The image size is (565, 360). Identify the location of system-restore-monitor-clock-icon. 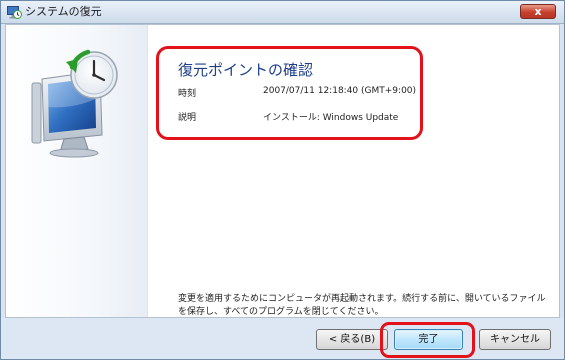
(74, 103).